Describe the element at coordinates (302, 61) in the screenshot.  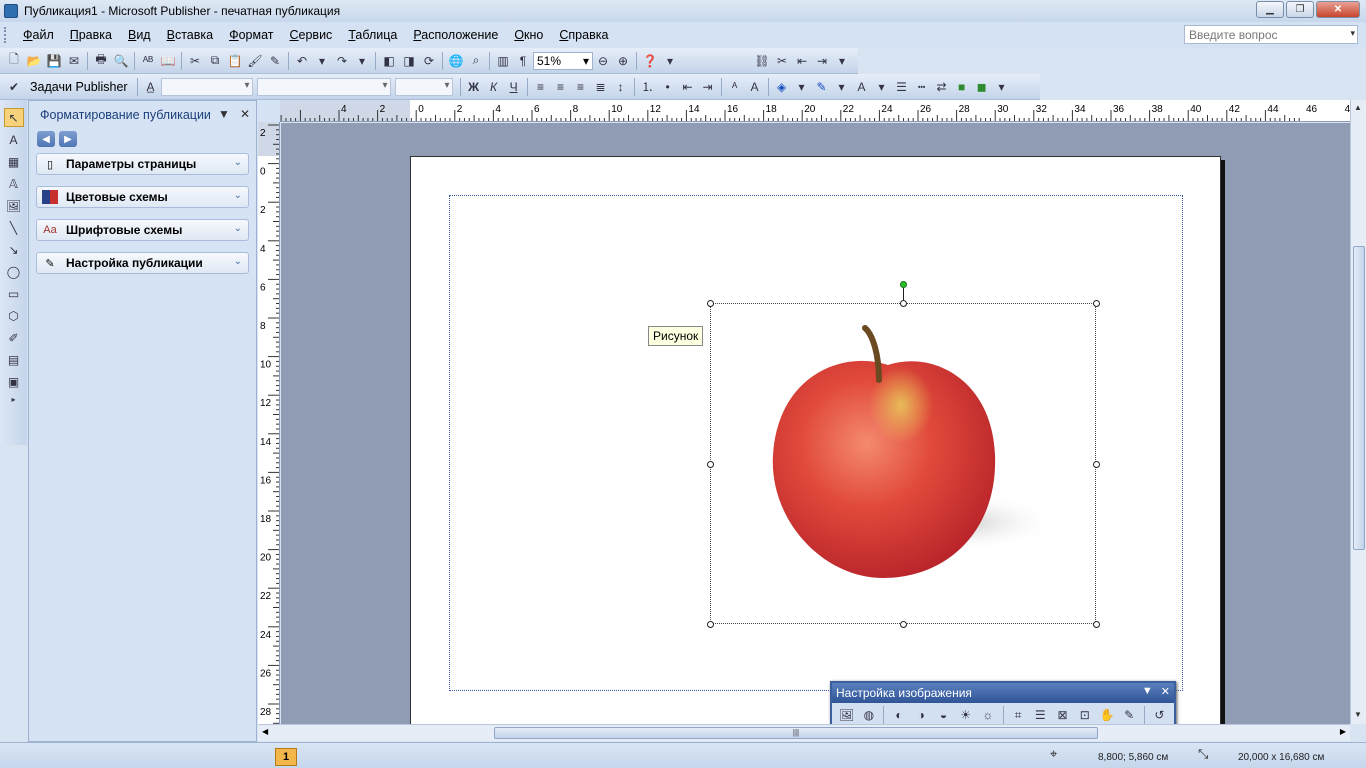
I see `undo-icon: ↶` at that location.